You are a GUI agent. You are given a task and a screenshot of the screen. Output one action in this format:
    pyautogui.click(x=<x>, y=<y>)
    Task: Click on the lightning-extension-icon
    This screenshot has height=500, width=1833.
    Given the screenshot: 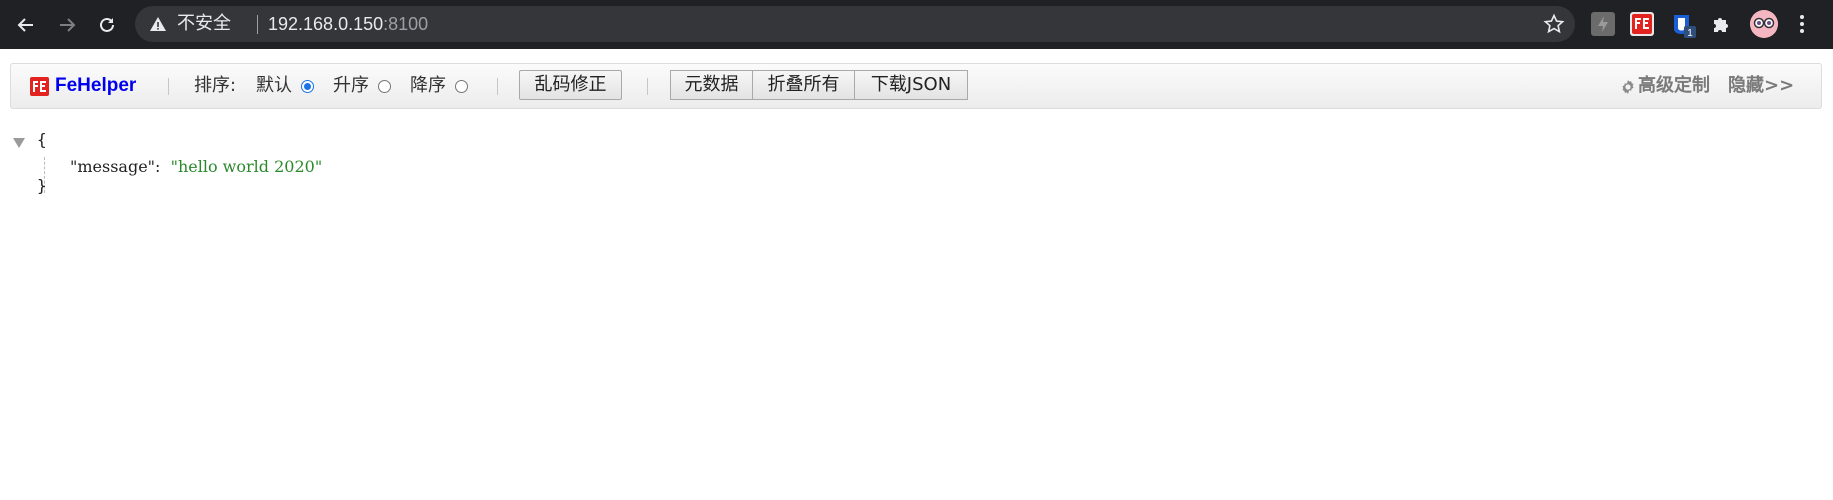 What is the action you would take?
    pyautogui.click(x=1603, y=24)
    